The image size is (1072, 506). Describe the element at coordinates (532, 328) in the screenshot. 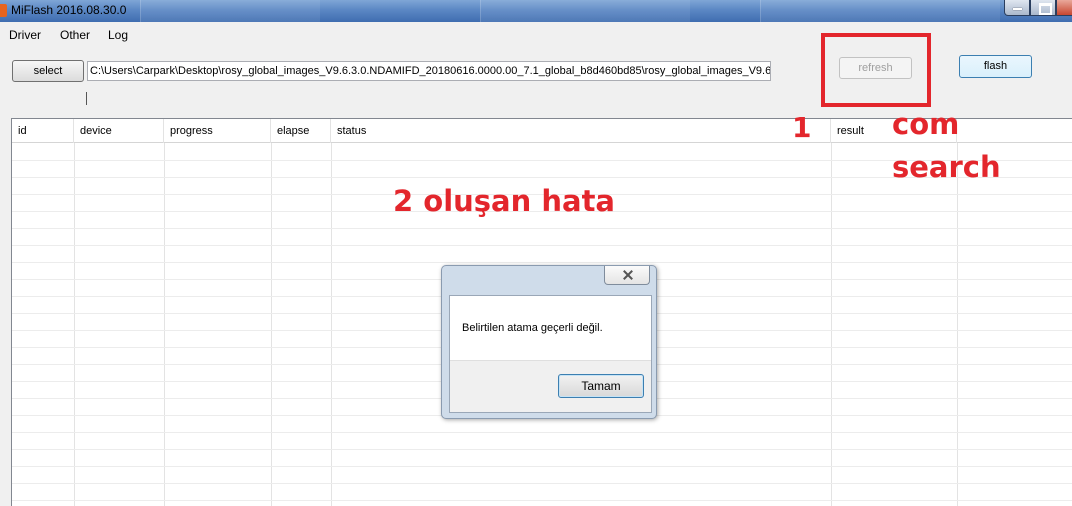

I see `dialog-message: Belirtilen atama geçerli değil.` at that location.